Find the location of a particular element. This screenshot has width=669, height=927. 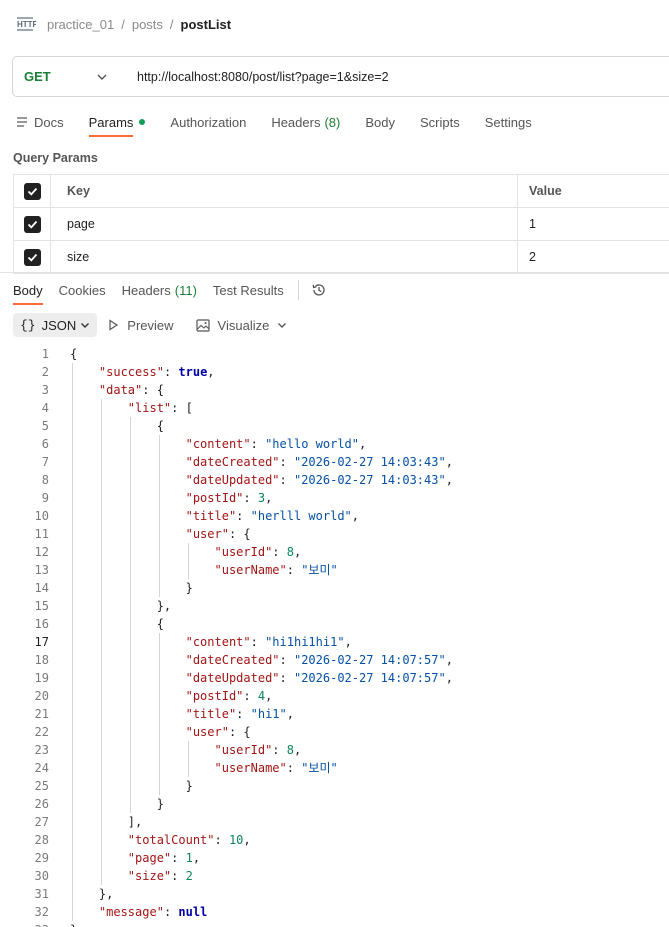

docs-icon is located at coordinates (22, 122).